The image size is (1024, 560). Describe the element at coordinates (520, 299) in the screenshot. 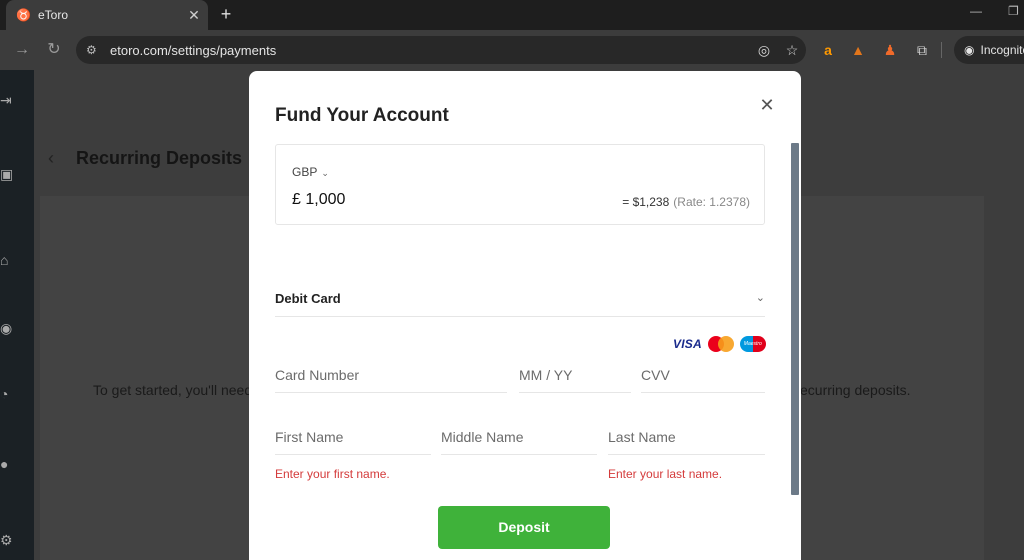

I see `payment-method-dropdown: Debit Card ⌄` at that location.